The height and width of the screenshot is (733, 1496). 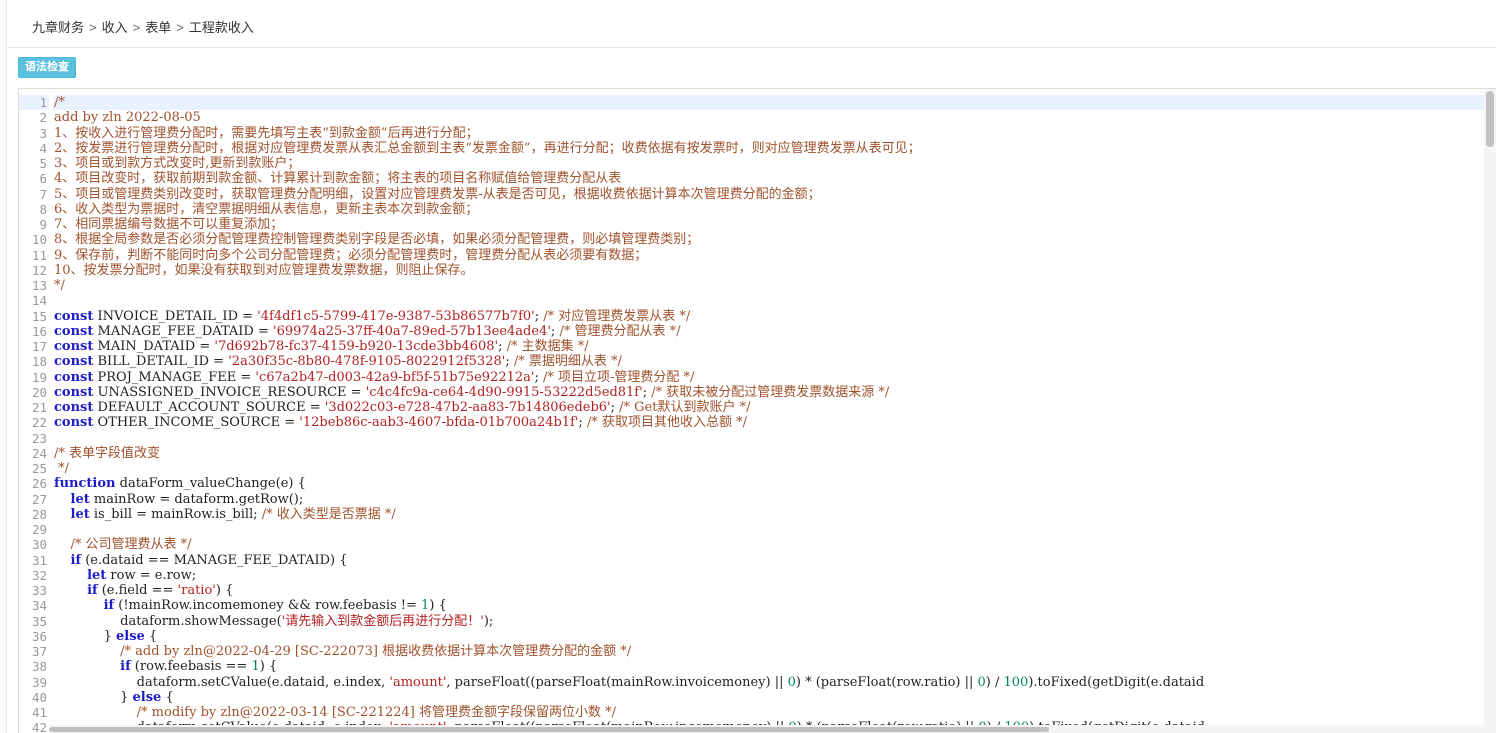 I want to click on code-line: function dataForm_valueChange(e) {, so click(x=769, y=483).